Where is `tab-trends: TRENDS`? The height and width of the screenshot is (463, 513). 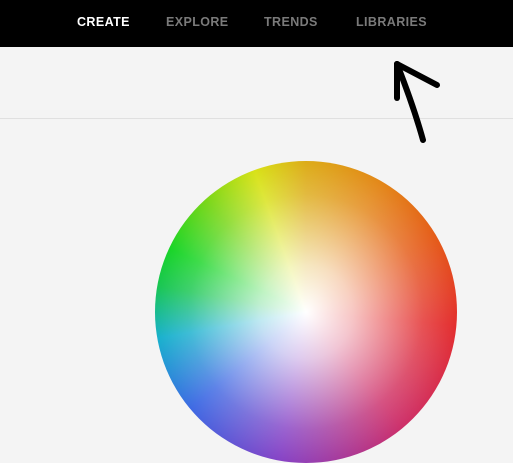 tab-trends: TRENDS is located at coordinates (291, 22).